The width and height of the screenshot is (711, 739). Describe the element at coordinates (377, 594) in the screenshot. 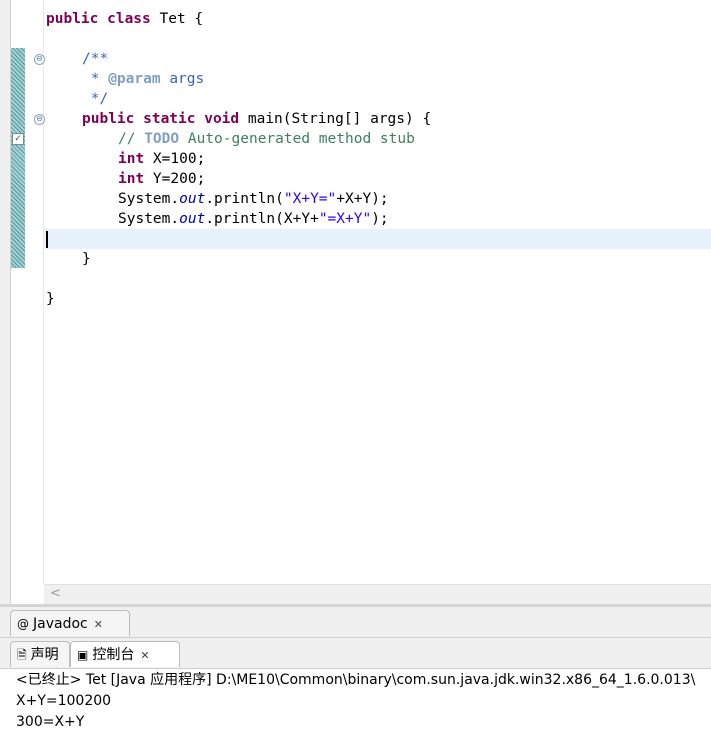

I see `horizontal-scrollbar: <` at that location.